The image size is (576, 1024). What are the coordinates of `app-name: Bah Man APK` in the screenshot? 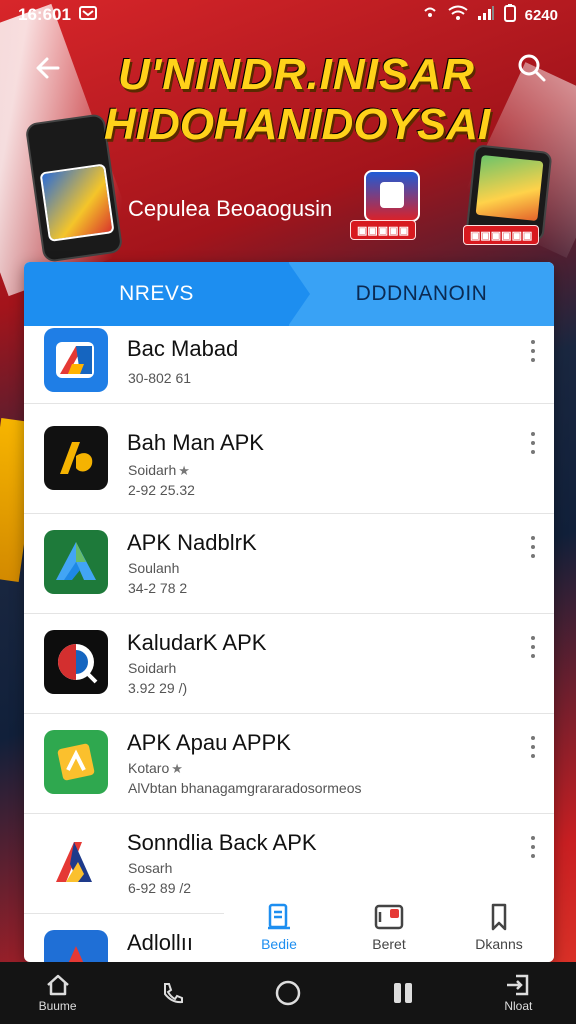 It's located at (195, 442).